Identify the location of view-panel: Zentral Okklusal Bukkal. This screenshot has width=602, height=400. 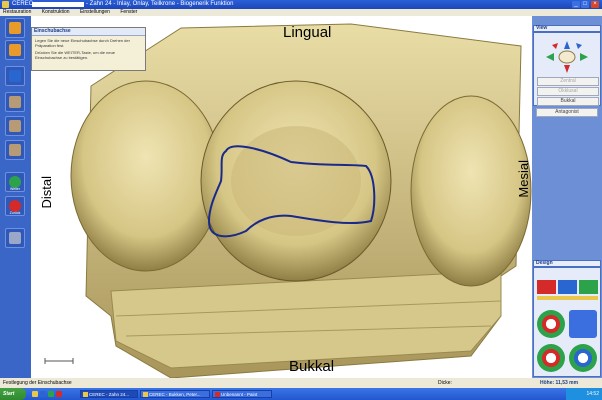
(567, 69).